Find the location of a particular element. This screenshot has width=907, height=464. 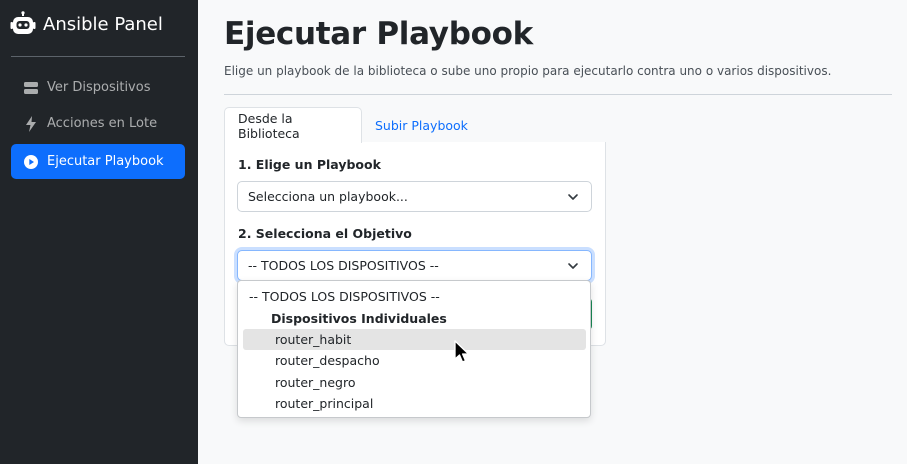

sidebar-item-ver-dispositivos: Ver Dispositivos is located at coordinates (98, 87).